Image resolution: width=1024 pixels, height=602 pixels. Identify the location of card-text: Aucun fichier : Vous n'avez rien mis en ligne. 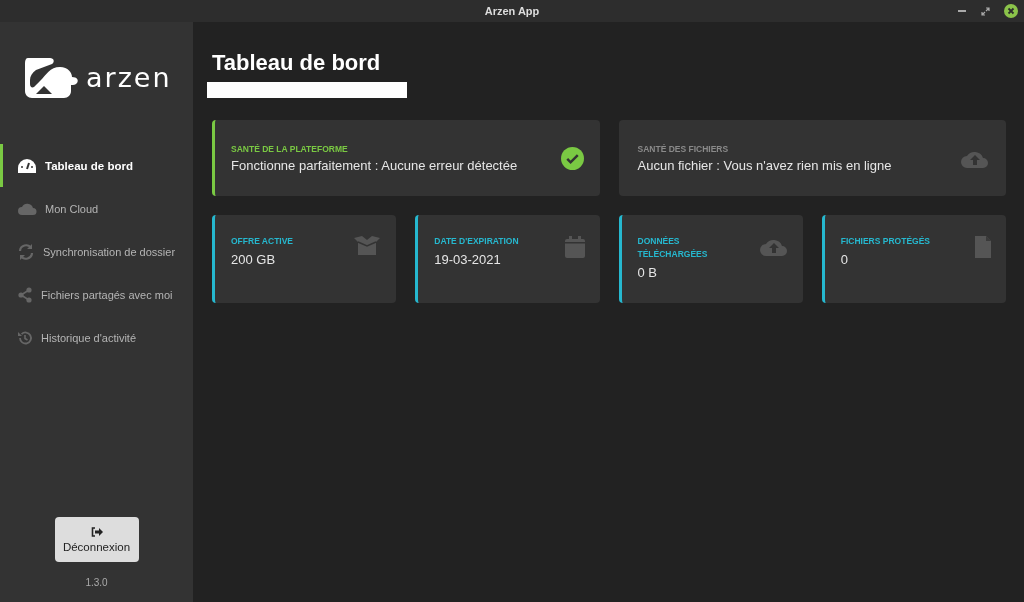
(764, 165).